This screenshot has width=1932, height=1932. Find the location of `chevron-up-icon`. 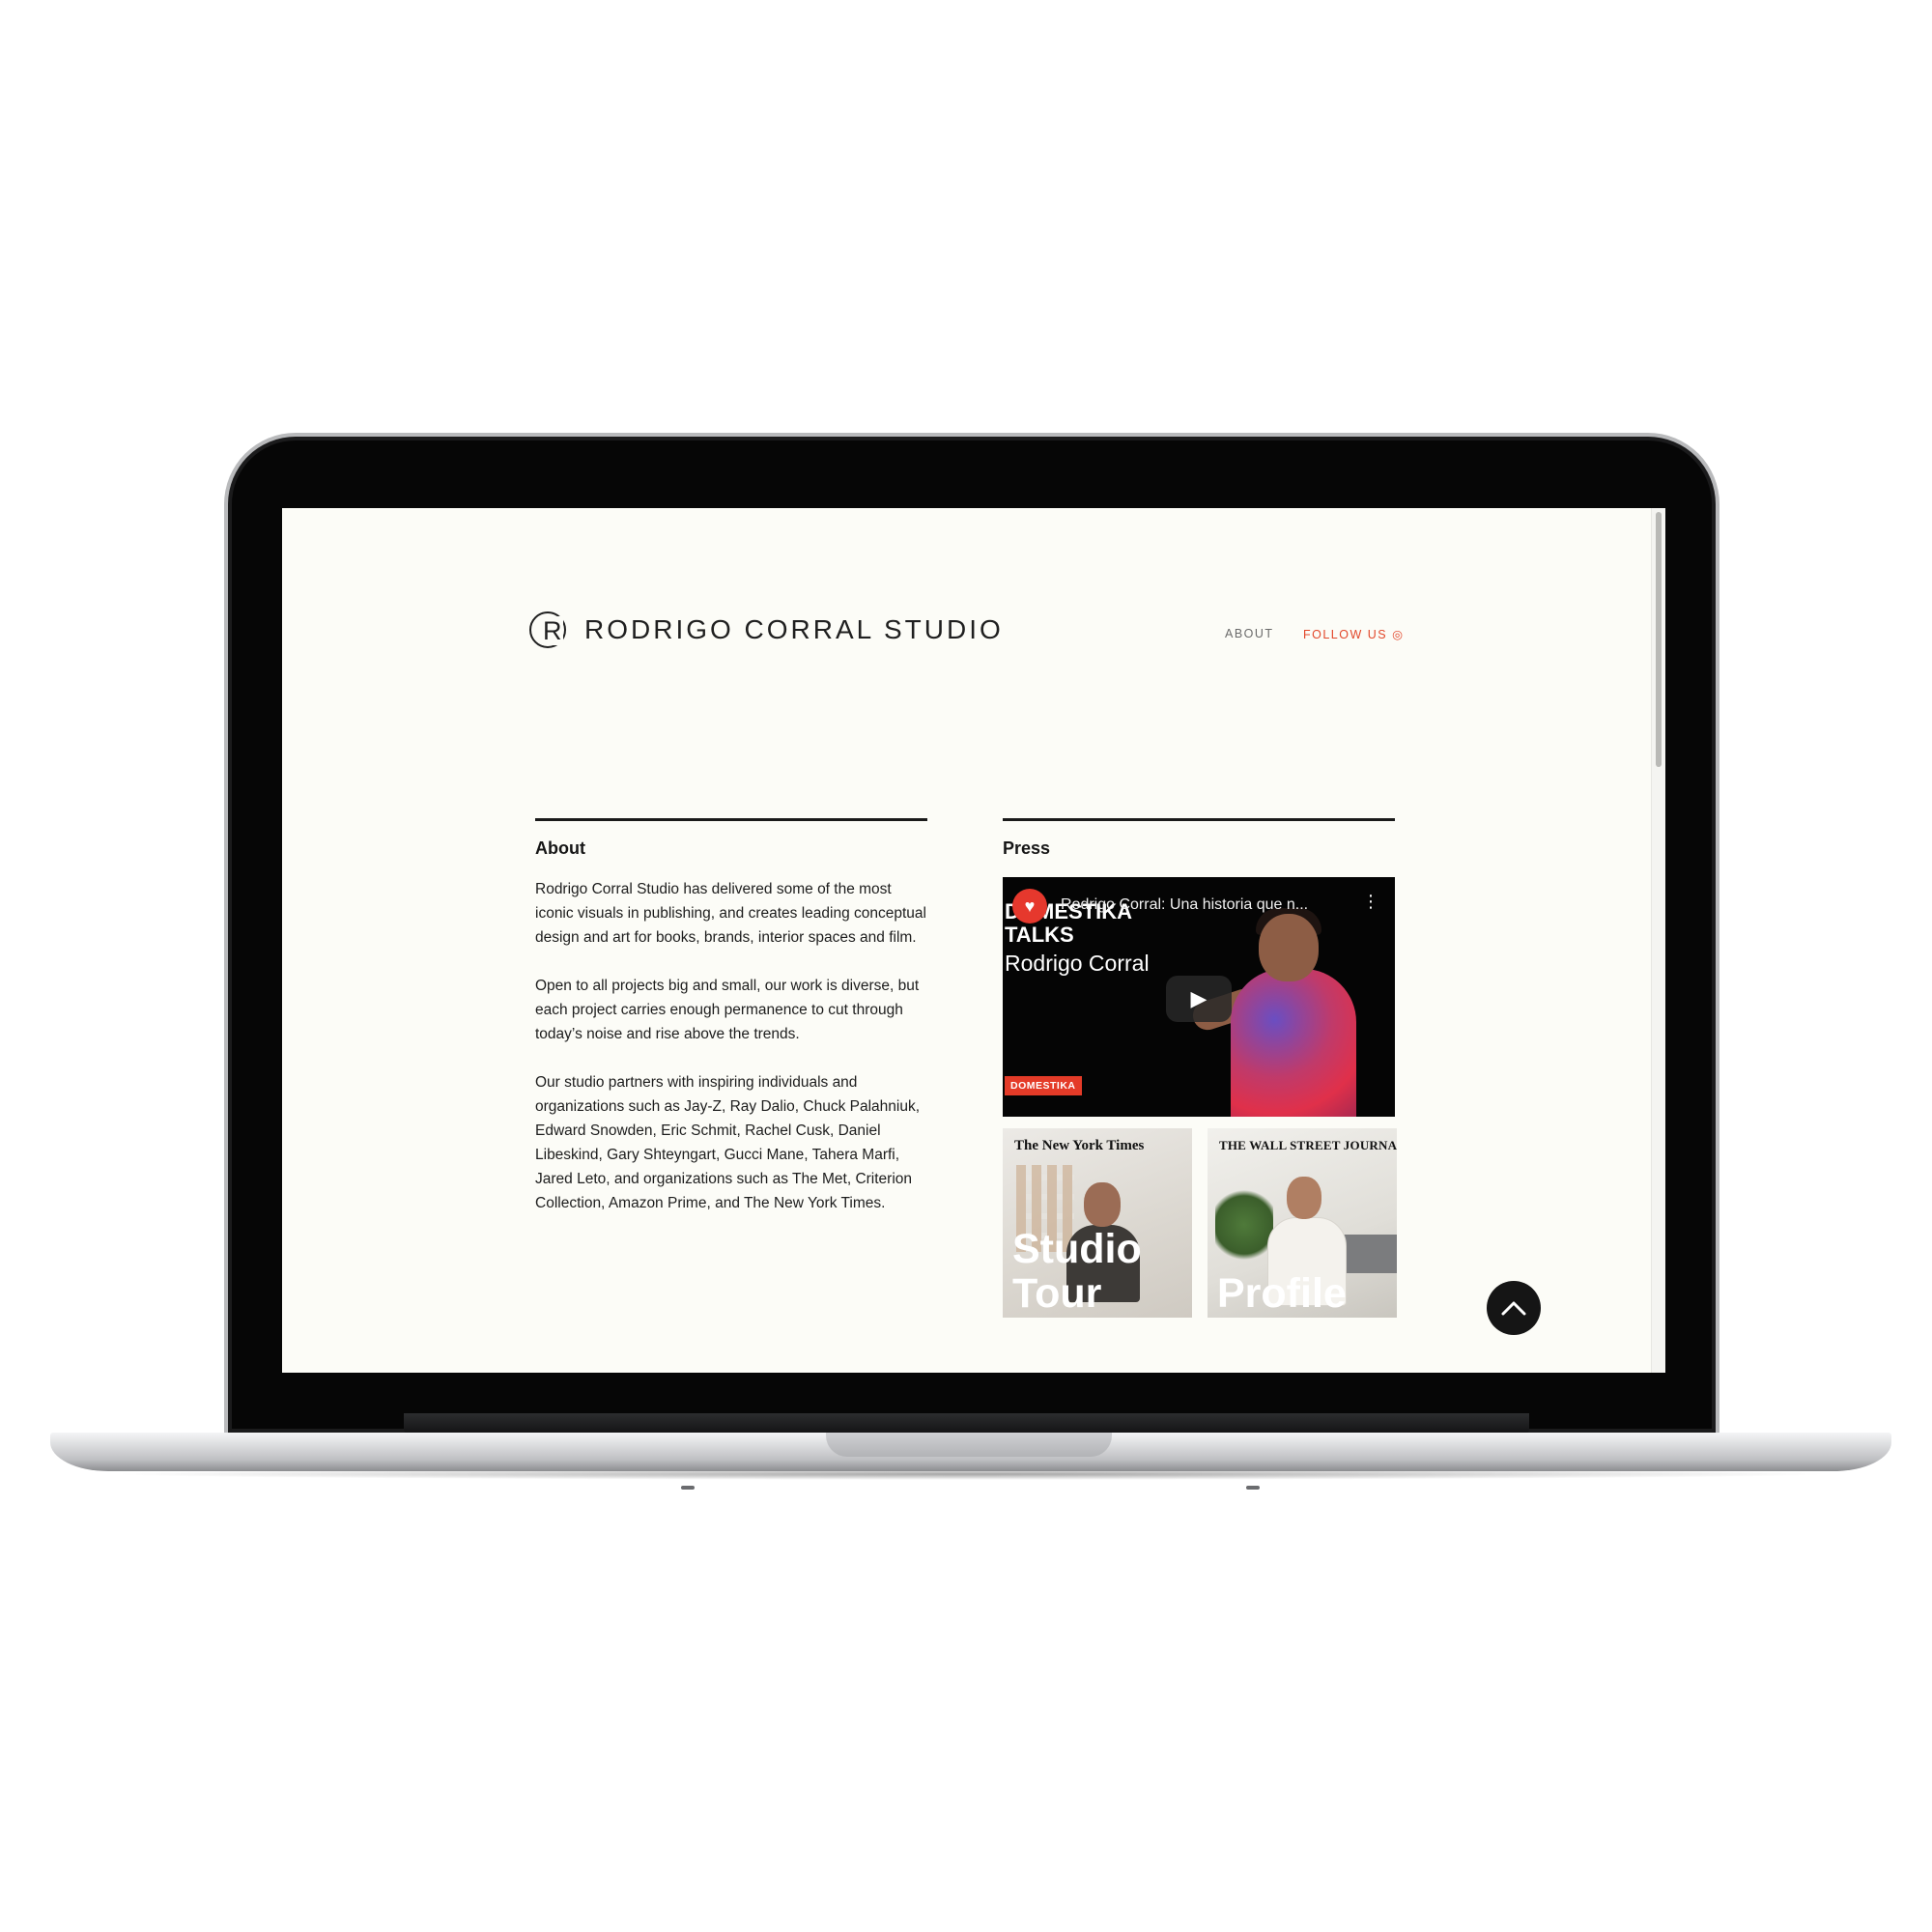

chevron-up-icon is located at coordinates (1513, 1308).